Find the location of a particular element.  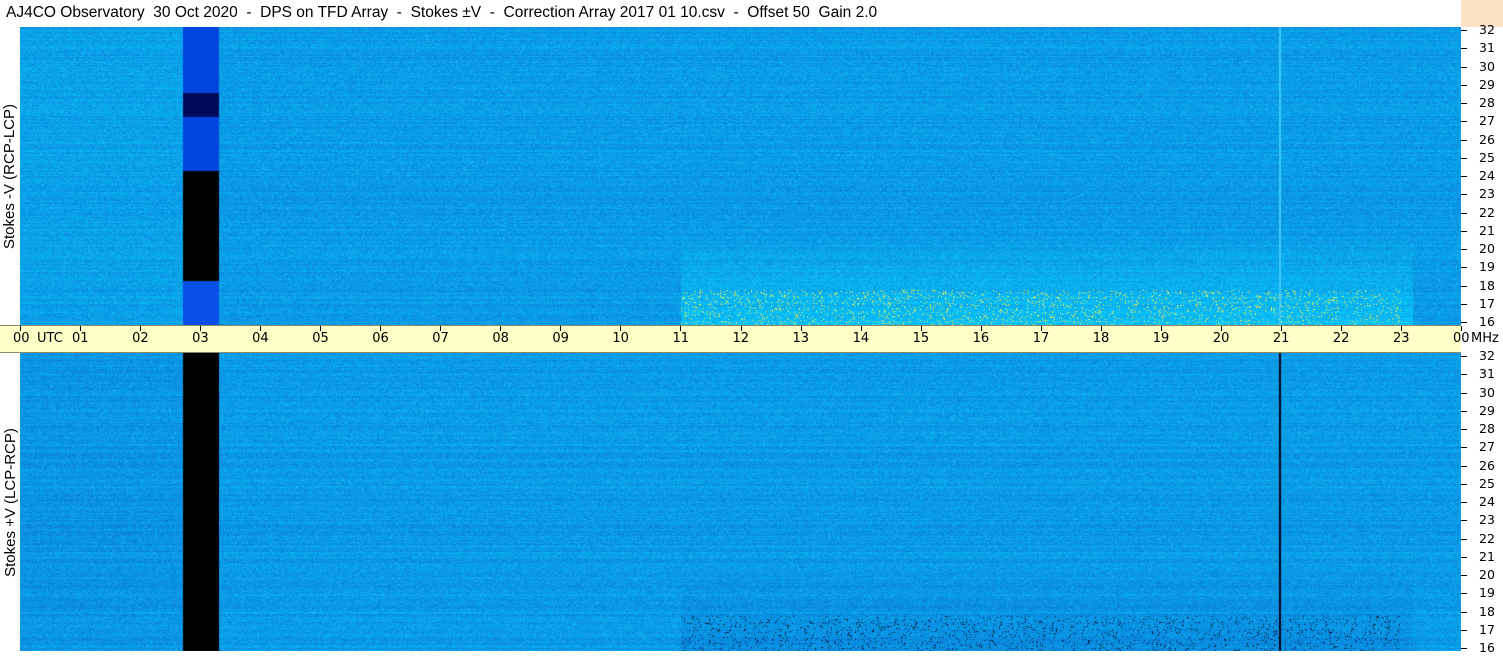

frequency-label-21: 21 is located at coordinates (1487, 556).